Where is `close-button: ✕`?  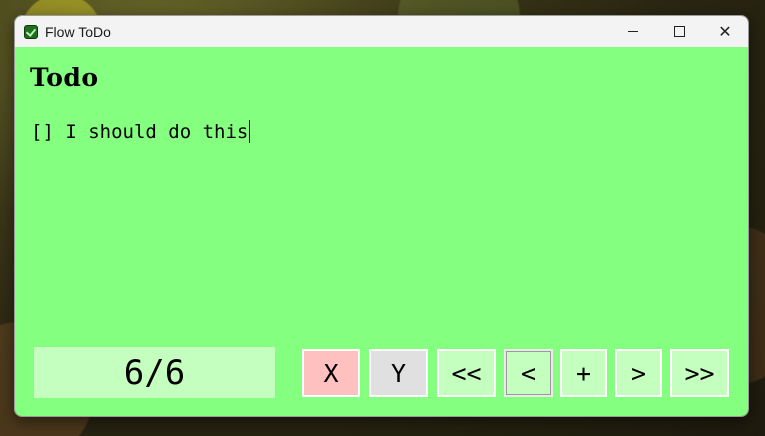
close-button: ✕ is located at coordinates (725, 31).